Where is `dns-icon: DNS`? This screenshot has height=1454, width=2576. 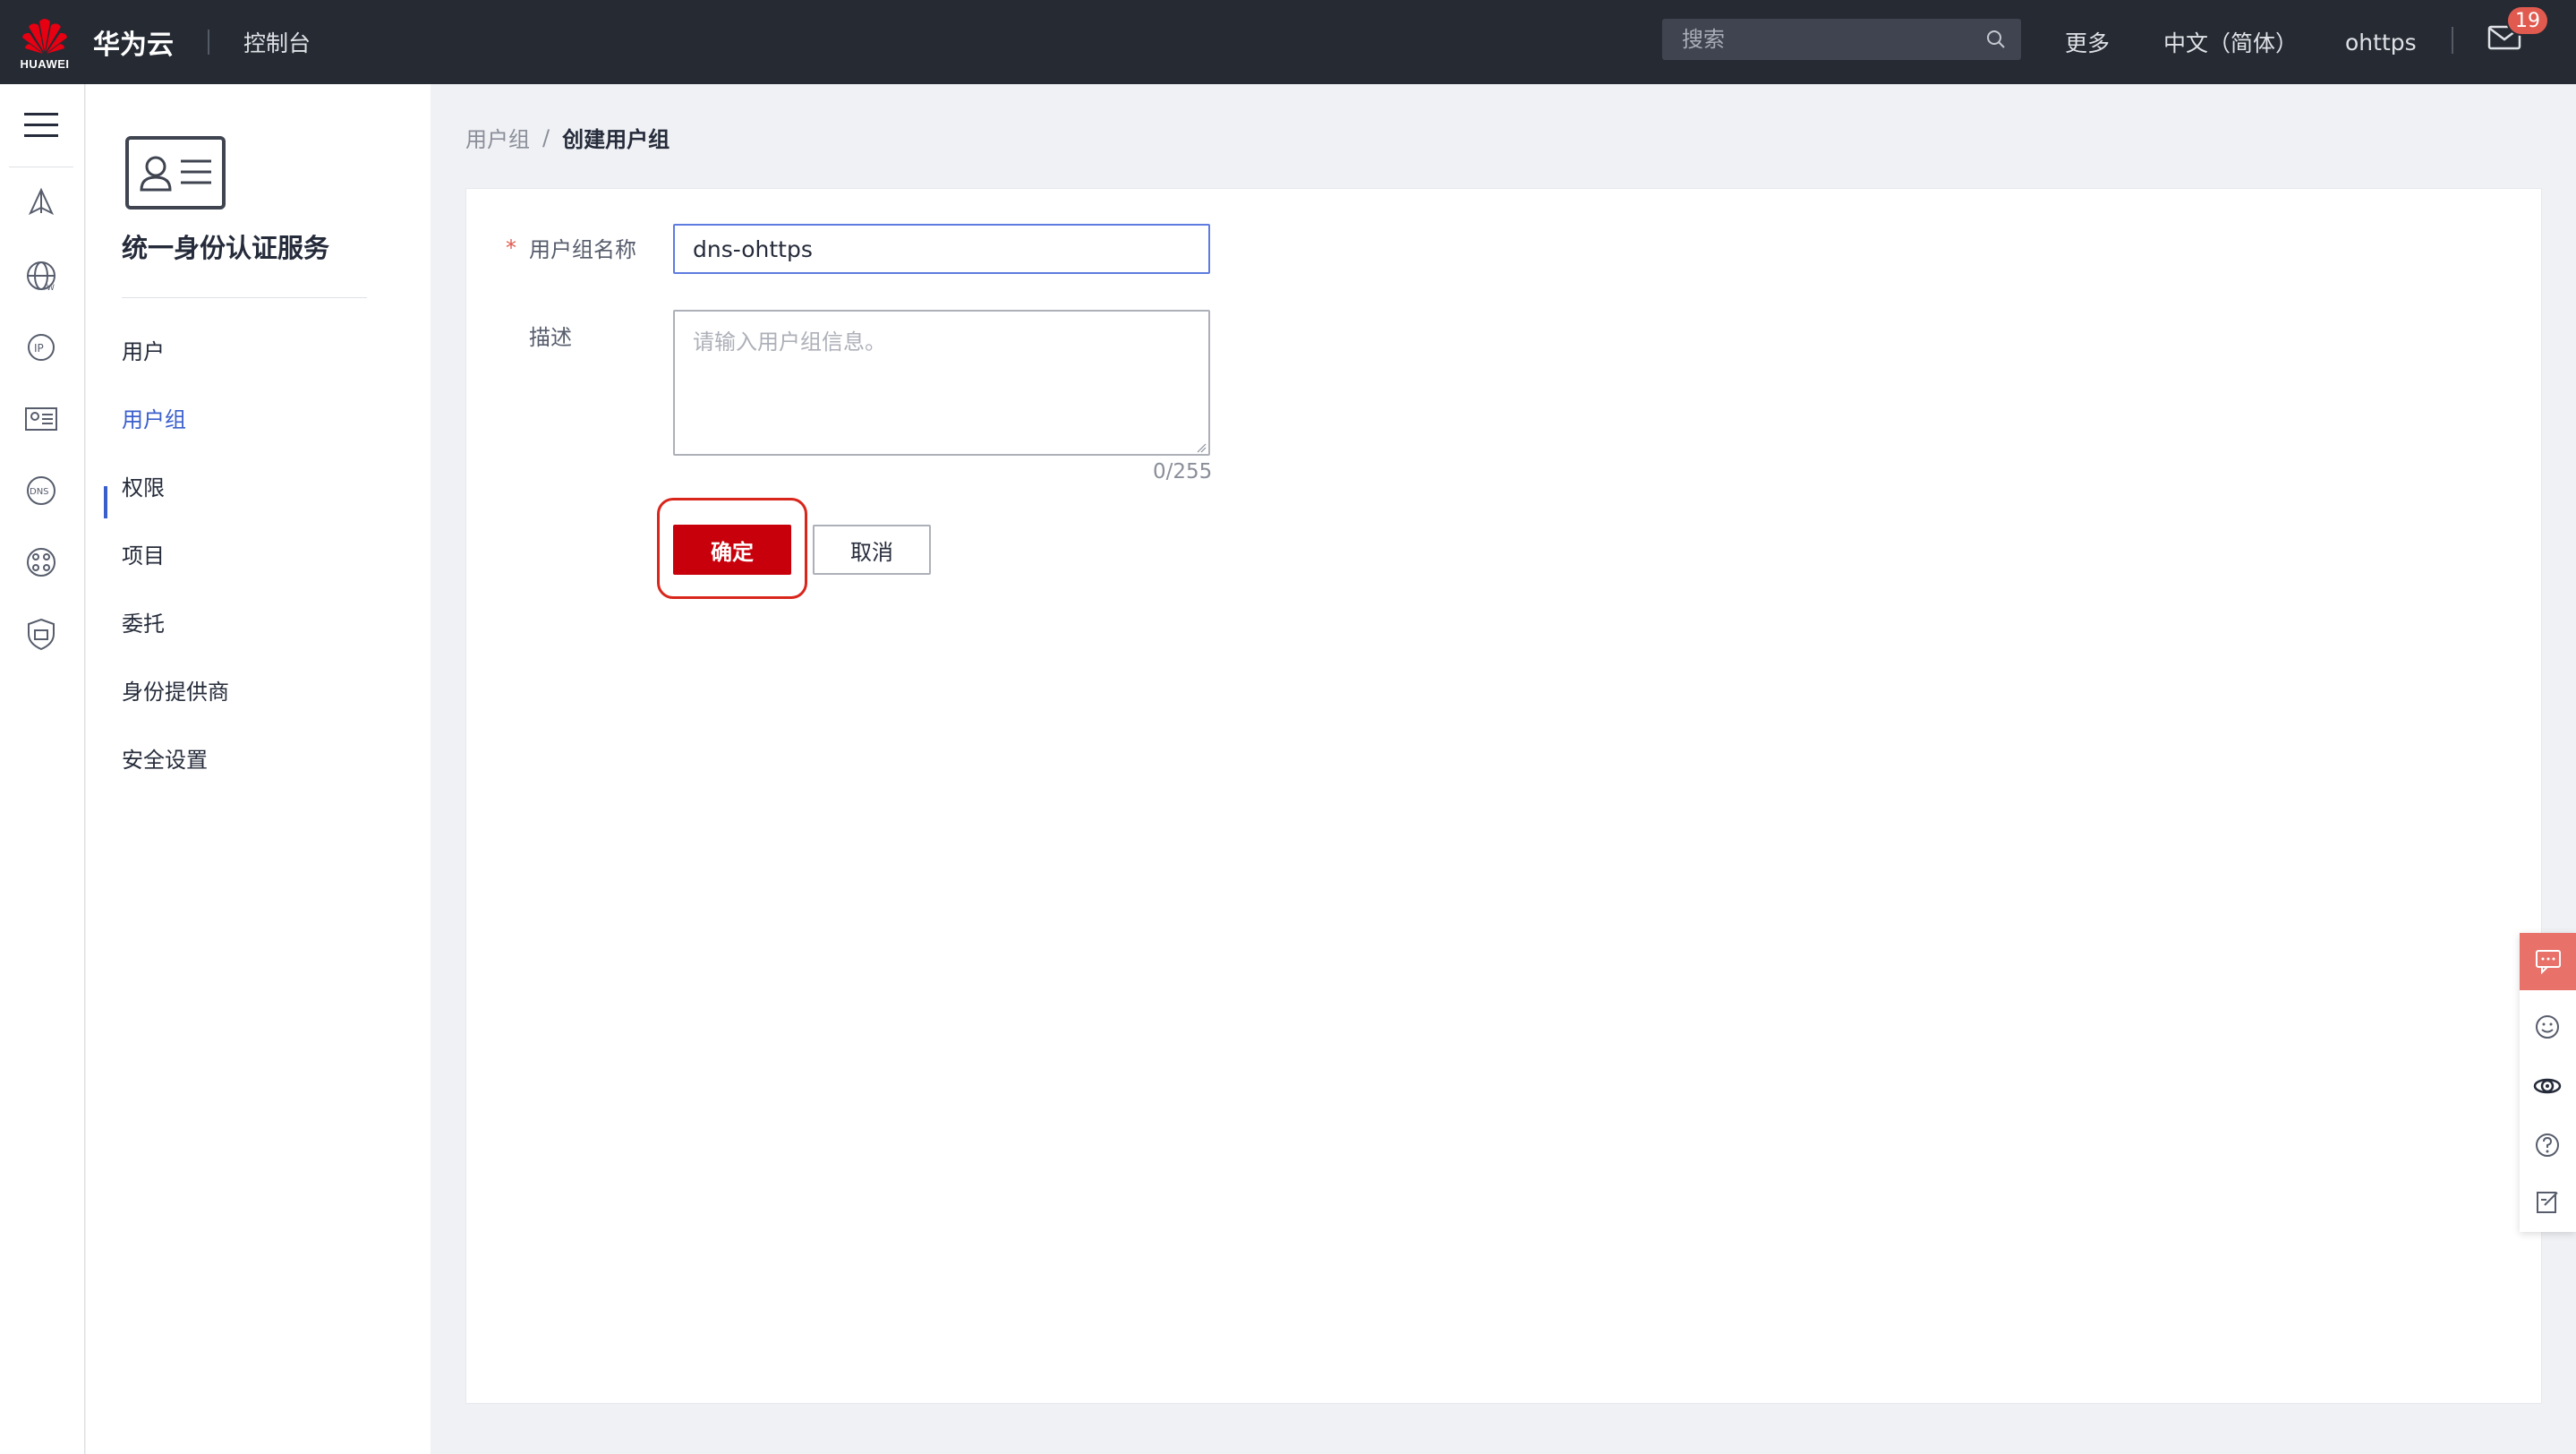
dns-icon: DNS is located at coordinates (41, 491).